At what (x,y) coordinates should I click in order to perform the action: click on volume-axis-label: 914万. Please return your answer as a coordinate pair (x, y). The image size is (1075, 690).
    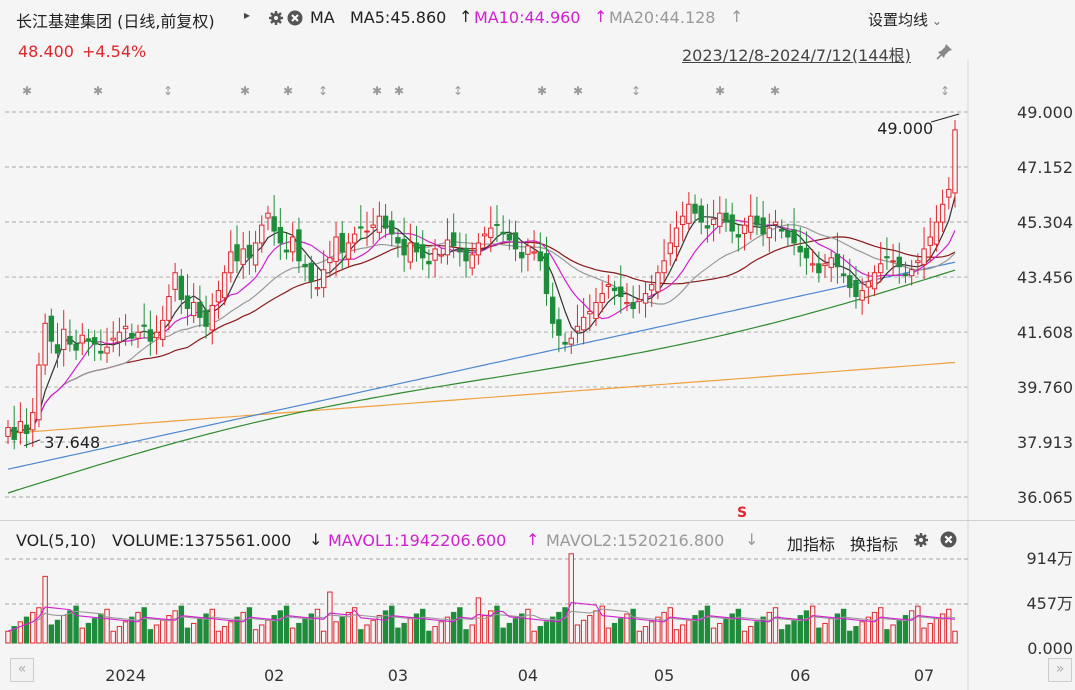
    Looking at the image, I should click on (1049, 558).